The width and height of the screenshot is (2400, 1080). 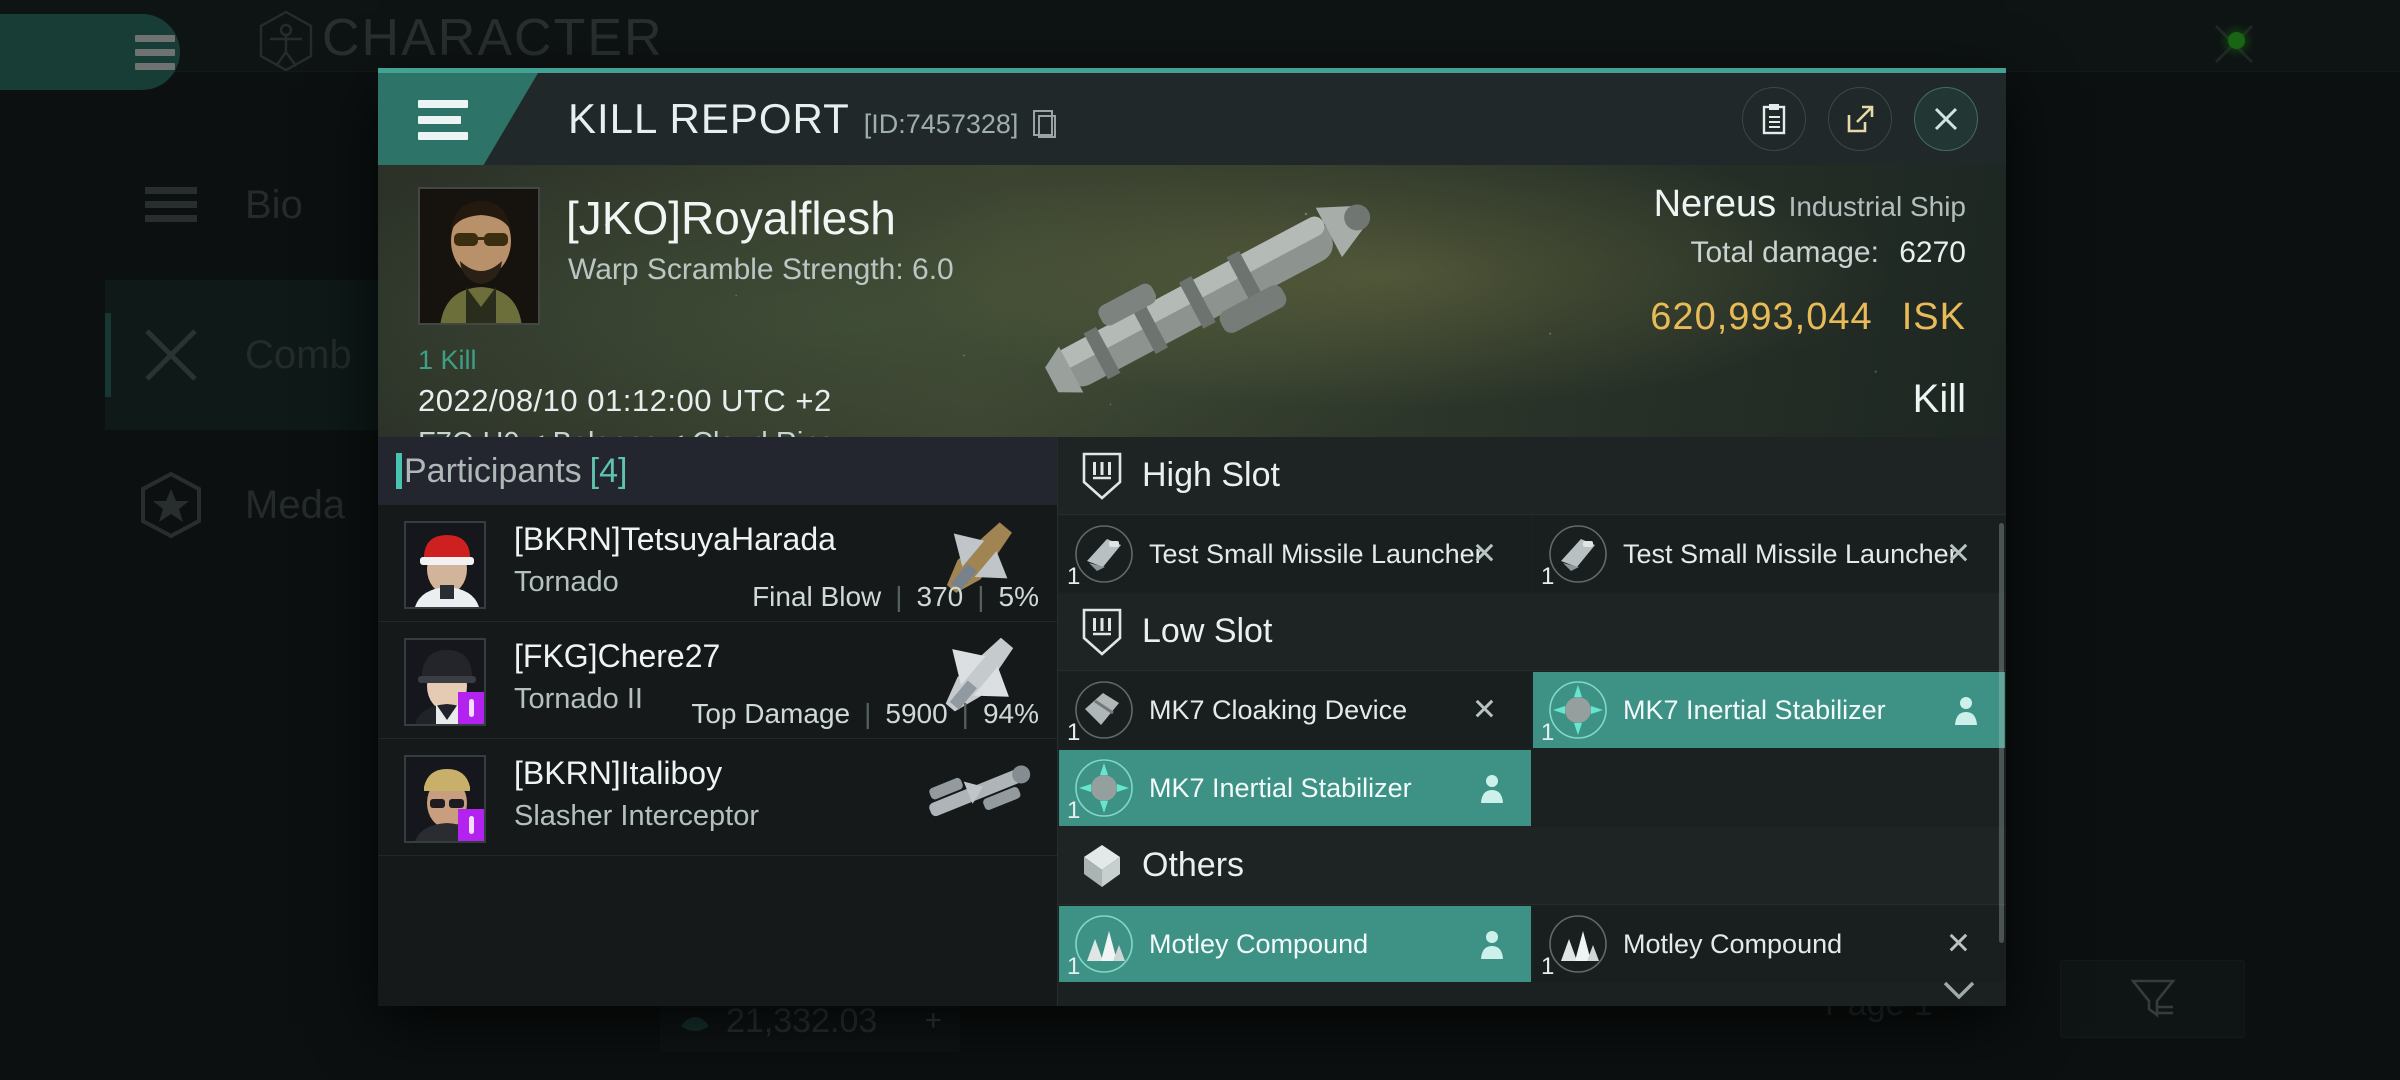 I want to click on module-name: MK7 Cloaking Device, so click(x=1278, y=709).